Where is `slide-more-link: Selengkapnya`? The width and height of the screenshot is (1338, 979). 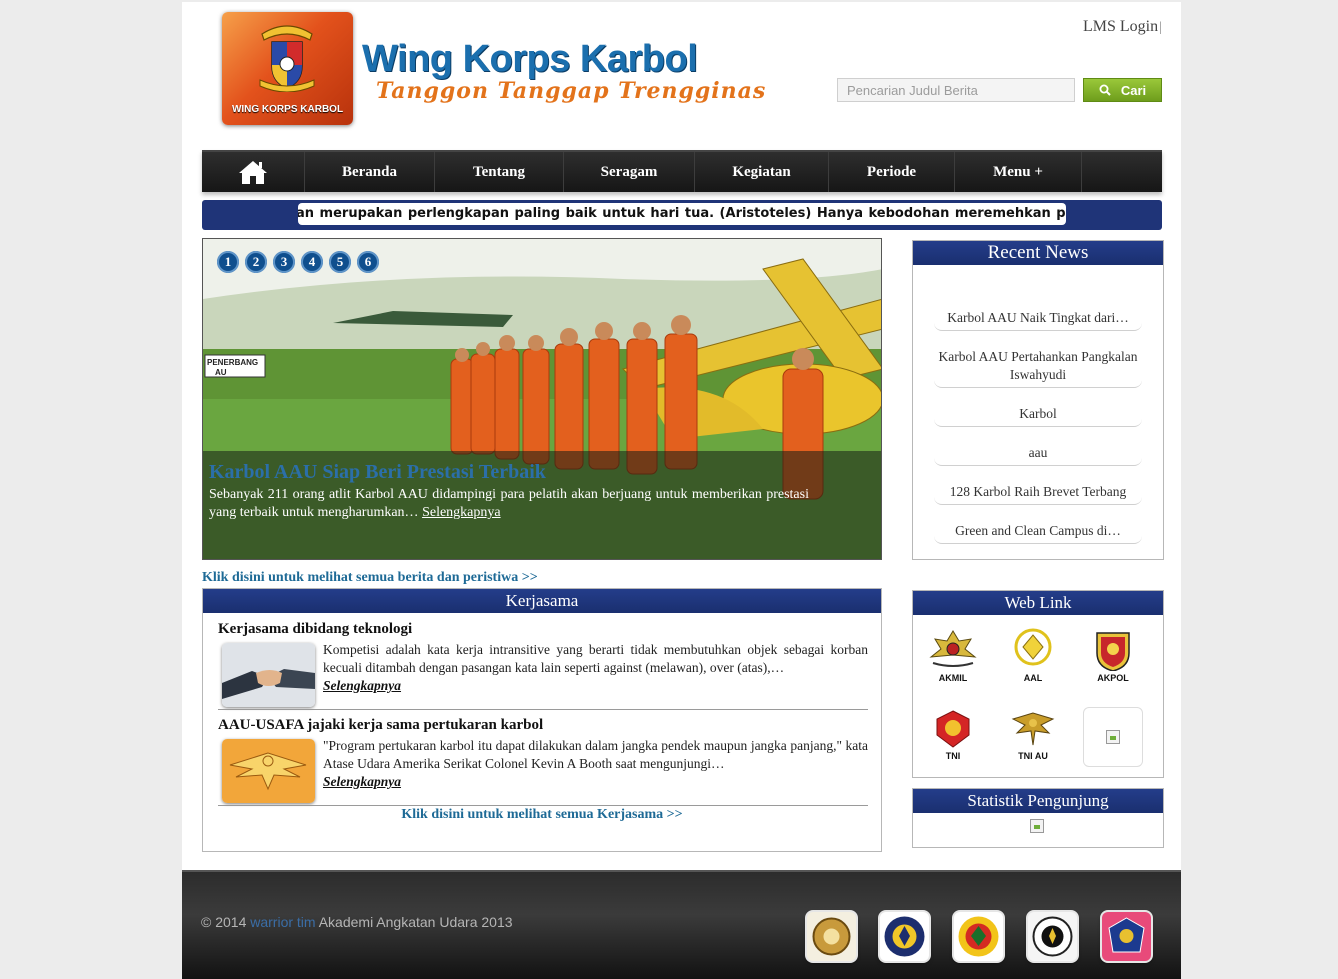
slide-more-link: Selengkapnya is located at coordinates (461, 512).